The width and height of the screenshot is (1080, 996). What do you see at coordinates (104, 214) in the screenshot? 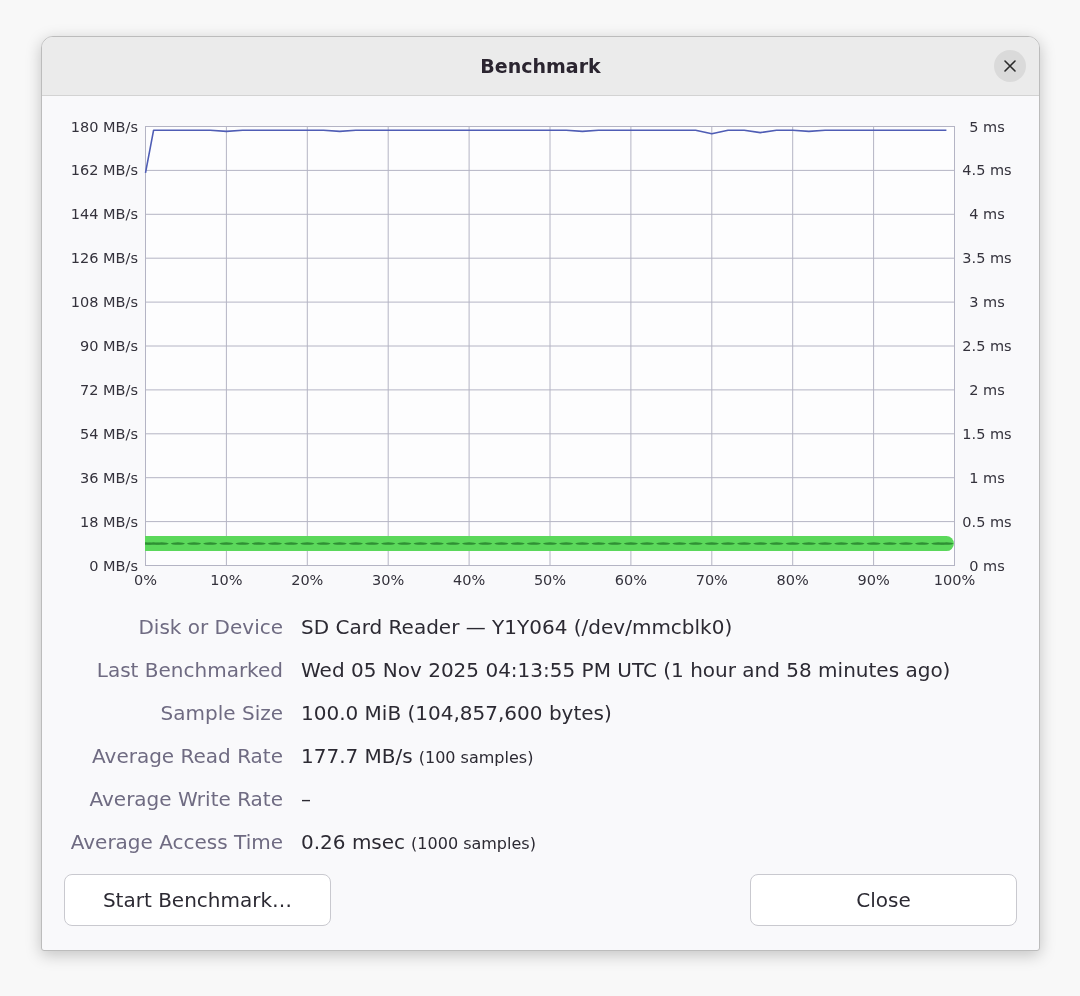
I see `y-axis-label: 144 MB/s` at bounding box center [104, 214].